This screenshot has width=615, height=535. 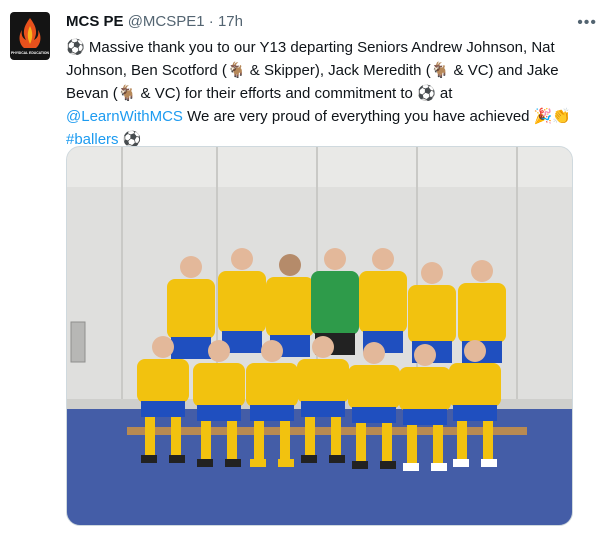 What do you see at coordinates (230, 21) in the screenshot?
I see `timestamp: 17h` at bounding box center [230, 21].